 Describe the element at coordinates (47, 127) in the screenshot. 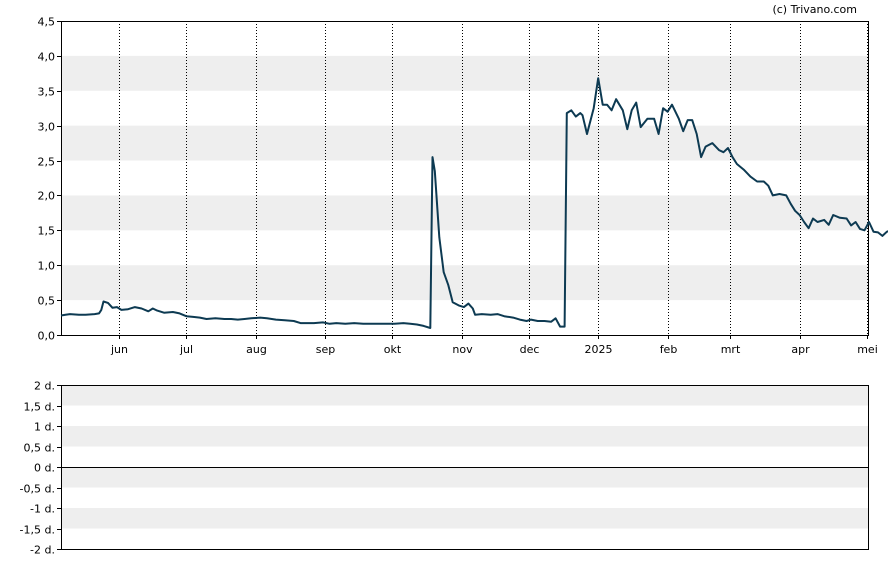

I see `y-tick-label: 3,0` at that location.